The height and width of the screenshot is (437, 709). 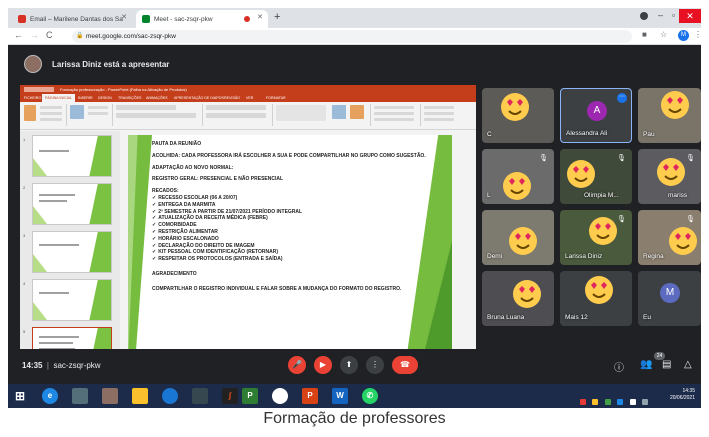 I want to click on participant-tile-self: M Eu, so click(x=669, y=298).